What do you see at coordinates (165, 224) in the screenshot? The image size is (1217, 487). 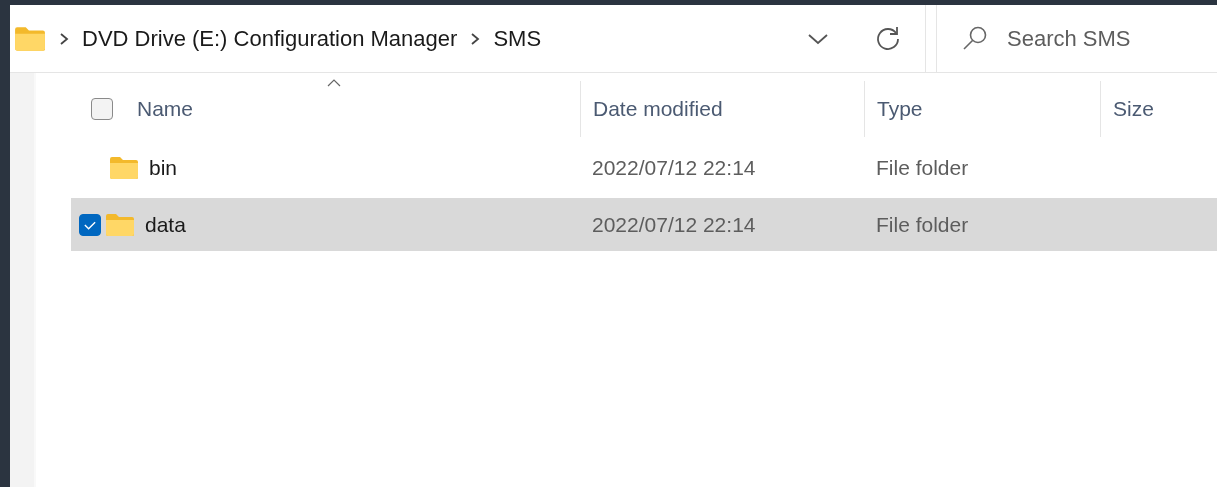 I see `file-name: data` at bounding box center [165, 224].